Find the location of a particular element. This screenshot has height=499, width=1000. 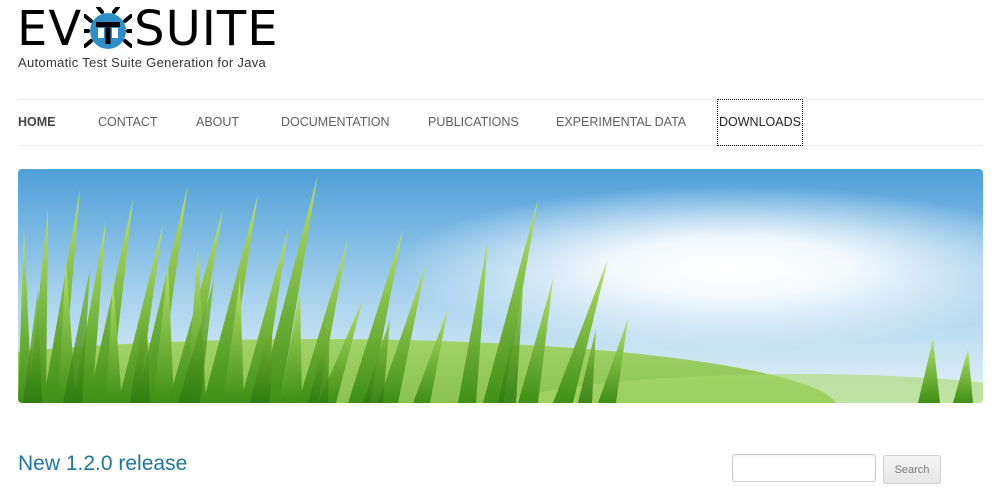

post-title-link: New 1.2.0 release is located at coordinates (102, 464).